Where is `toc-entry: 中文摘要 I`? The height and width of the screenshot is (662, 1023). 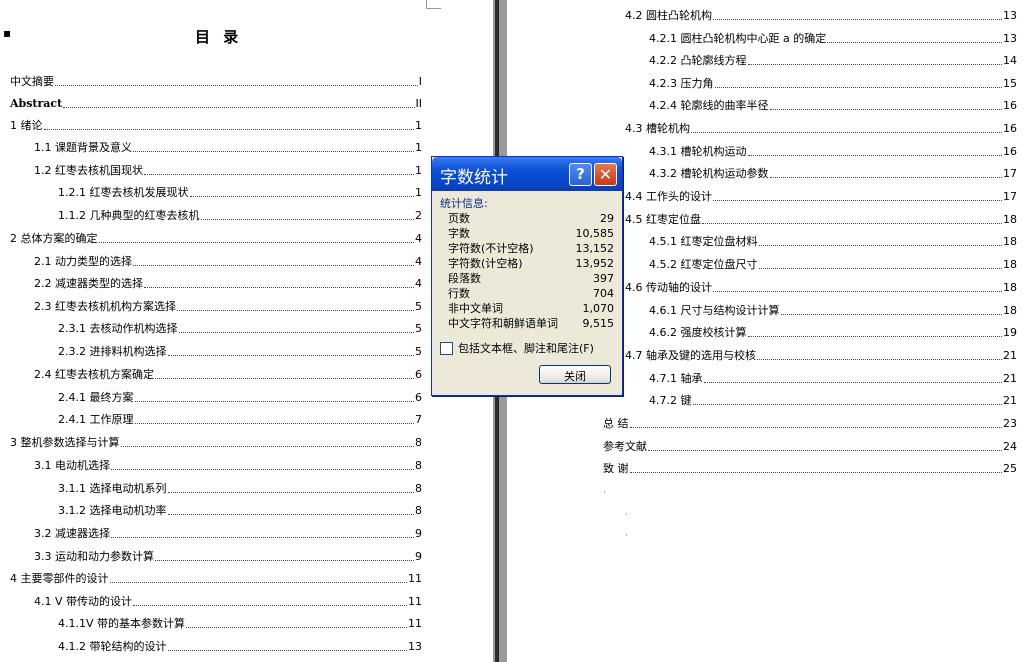
toc-entry: 中文摘要 I is located at coordinates (216, 81).